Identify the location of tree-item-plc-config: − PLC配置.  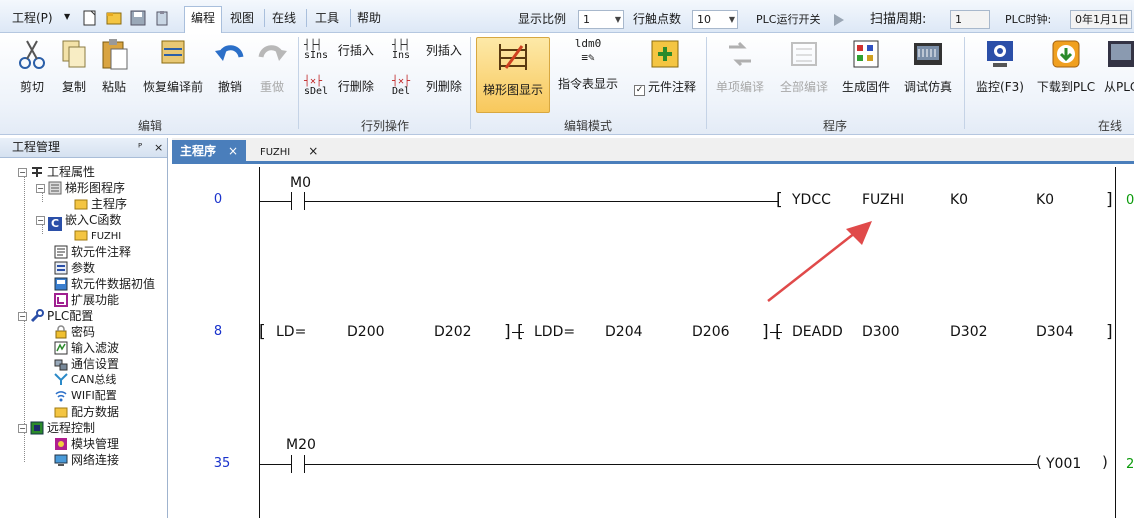
(55, 316).